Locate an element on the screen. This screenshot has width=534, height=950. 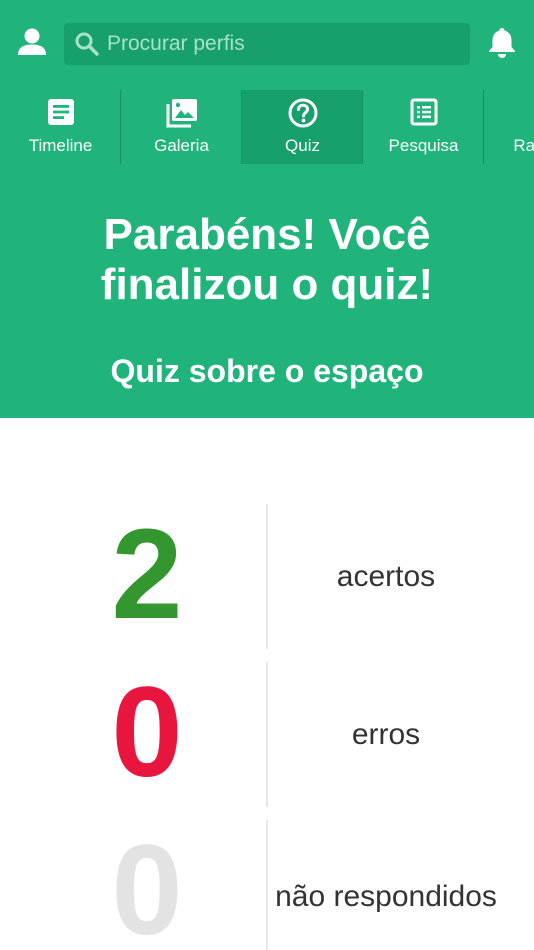
top-bar is located at coordinates (267, 45).